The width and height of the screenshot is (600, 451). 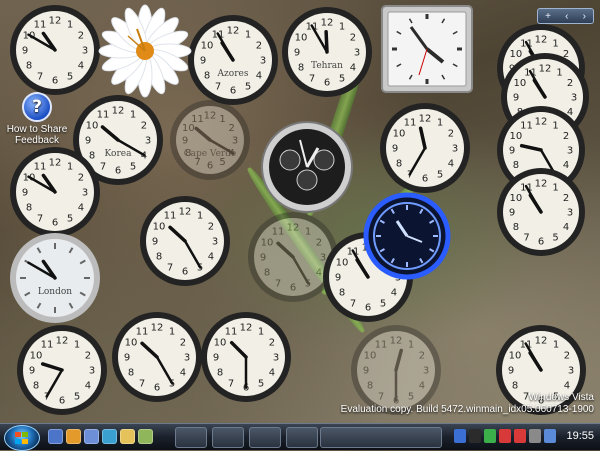 I want to click on taskbar: 19:55, so click(x=300, y=437).